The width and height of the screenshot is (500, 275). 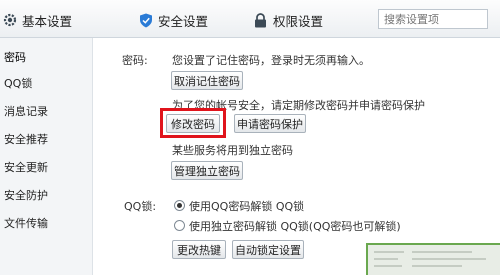 What do you see at coordinates (207, 80) in the screenshot?
I see `cancel-remember-password-button: 取消记住密码` at bounding box center [207, 80].